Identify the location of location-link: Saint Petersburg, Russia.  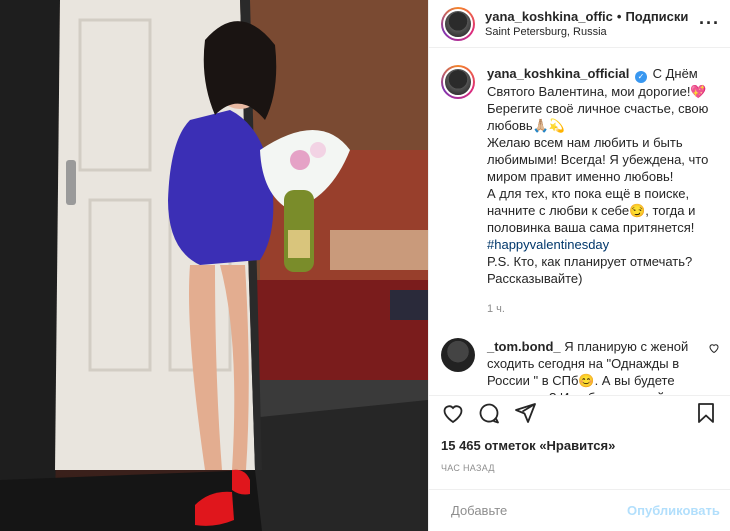
(589, 32).